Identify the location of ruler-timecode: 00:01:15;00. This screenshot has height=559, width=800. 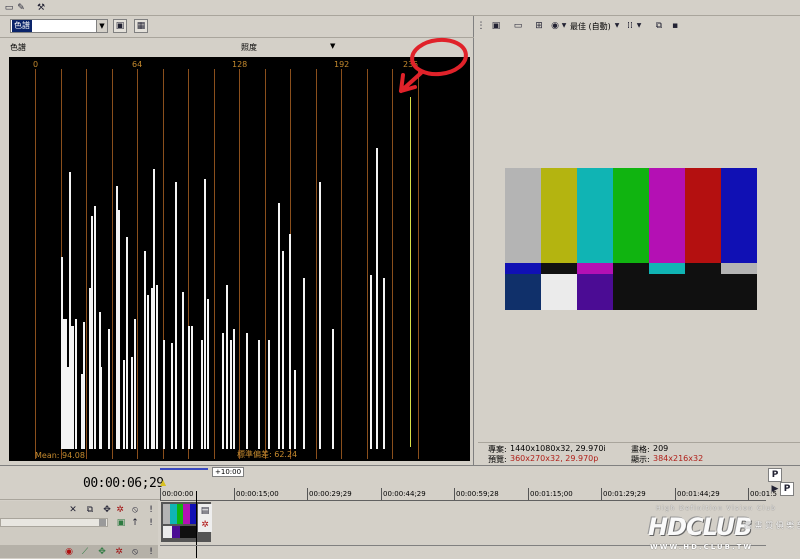
(551, 494).